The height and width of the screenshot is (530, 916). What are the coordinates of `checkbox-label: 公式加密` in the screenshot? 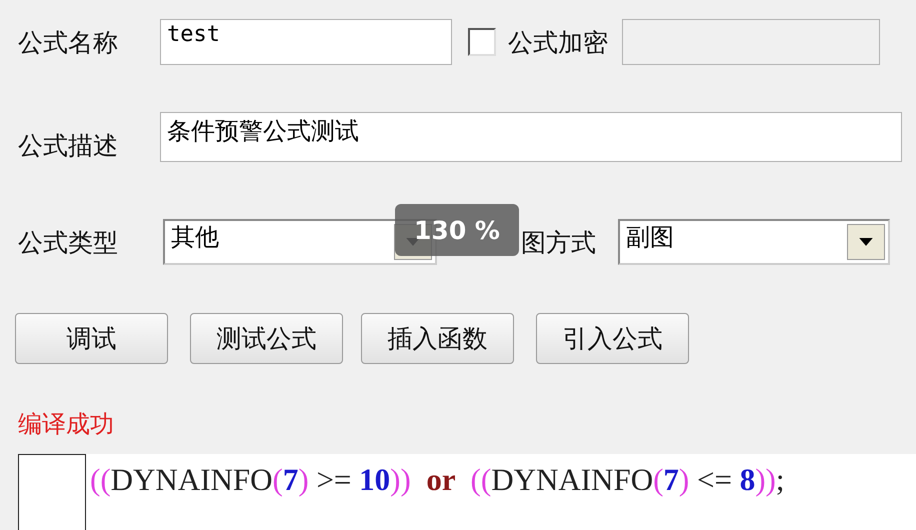 It's located at (558, 42).